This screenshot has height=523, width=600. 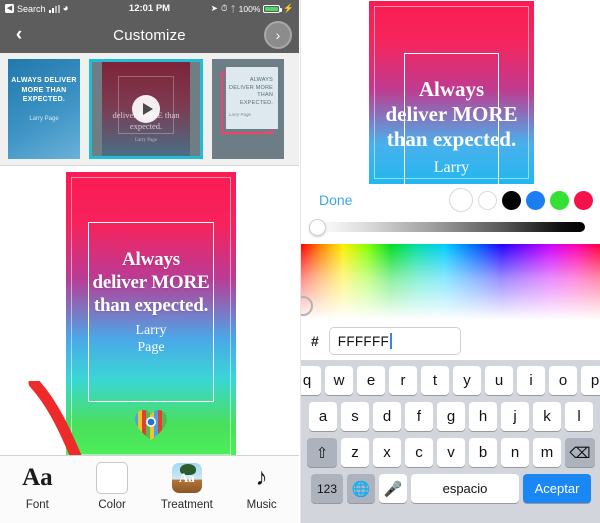 I want to click on hex-color-input: FFFFFF, so click(x=394, y=341).